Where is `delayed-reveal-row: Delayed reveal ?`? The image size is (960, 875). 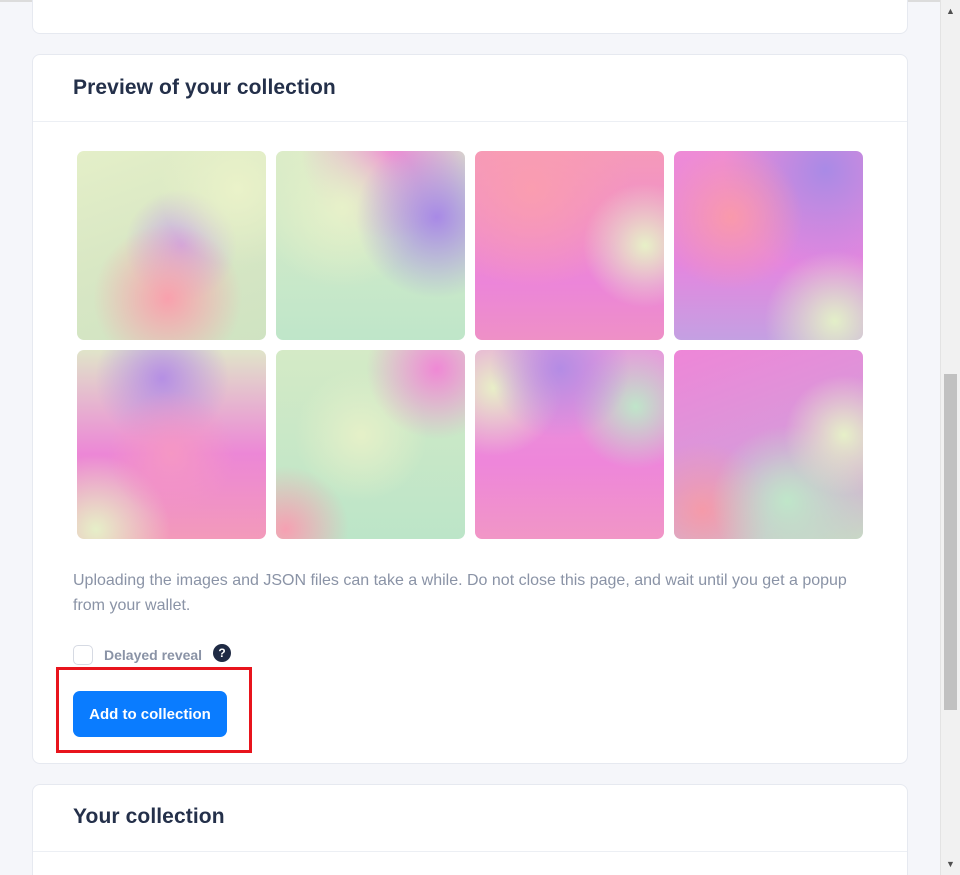 delayed-reveal-row: Delayed reveal ? is located at coordinates (152, 655).